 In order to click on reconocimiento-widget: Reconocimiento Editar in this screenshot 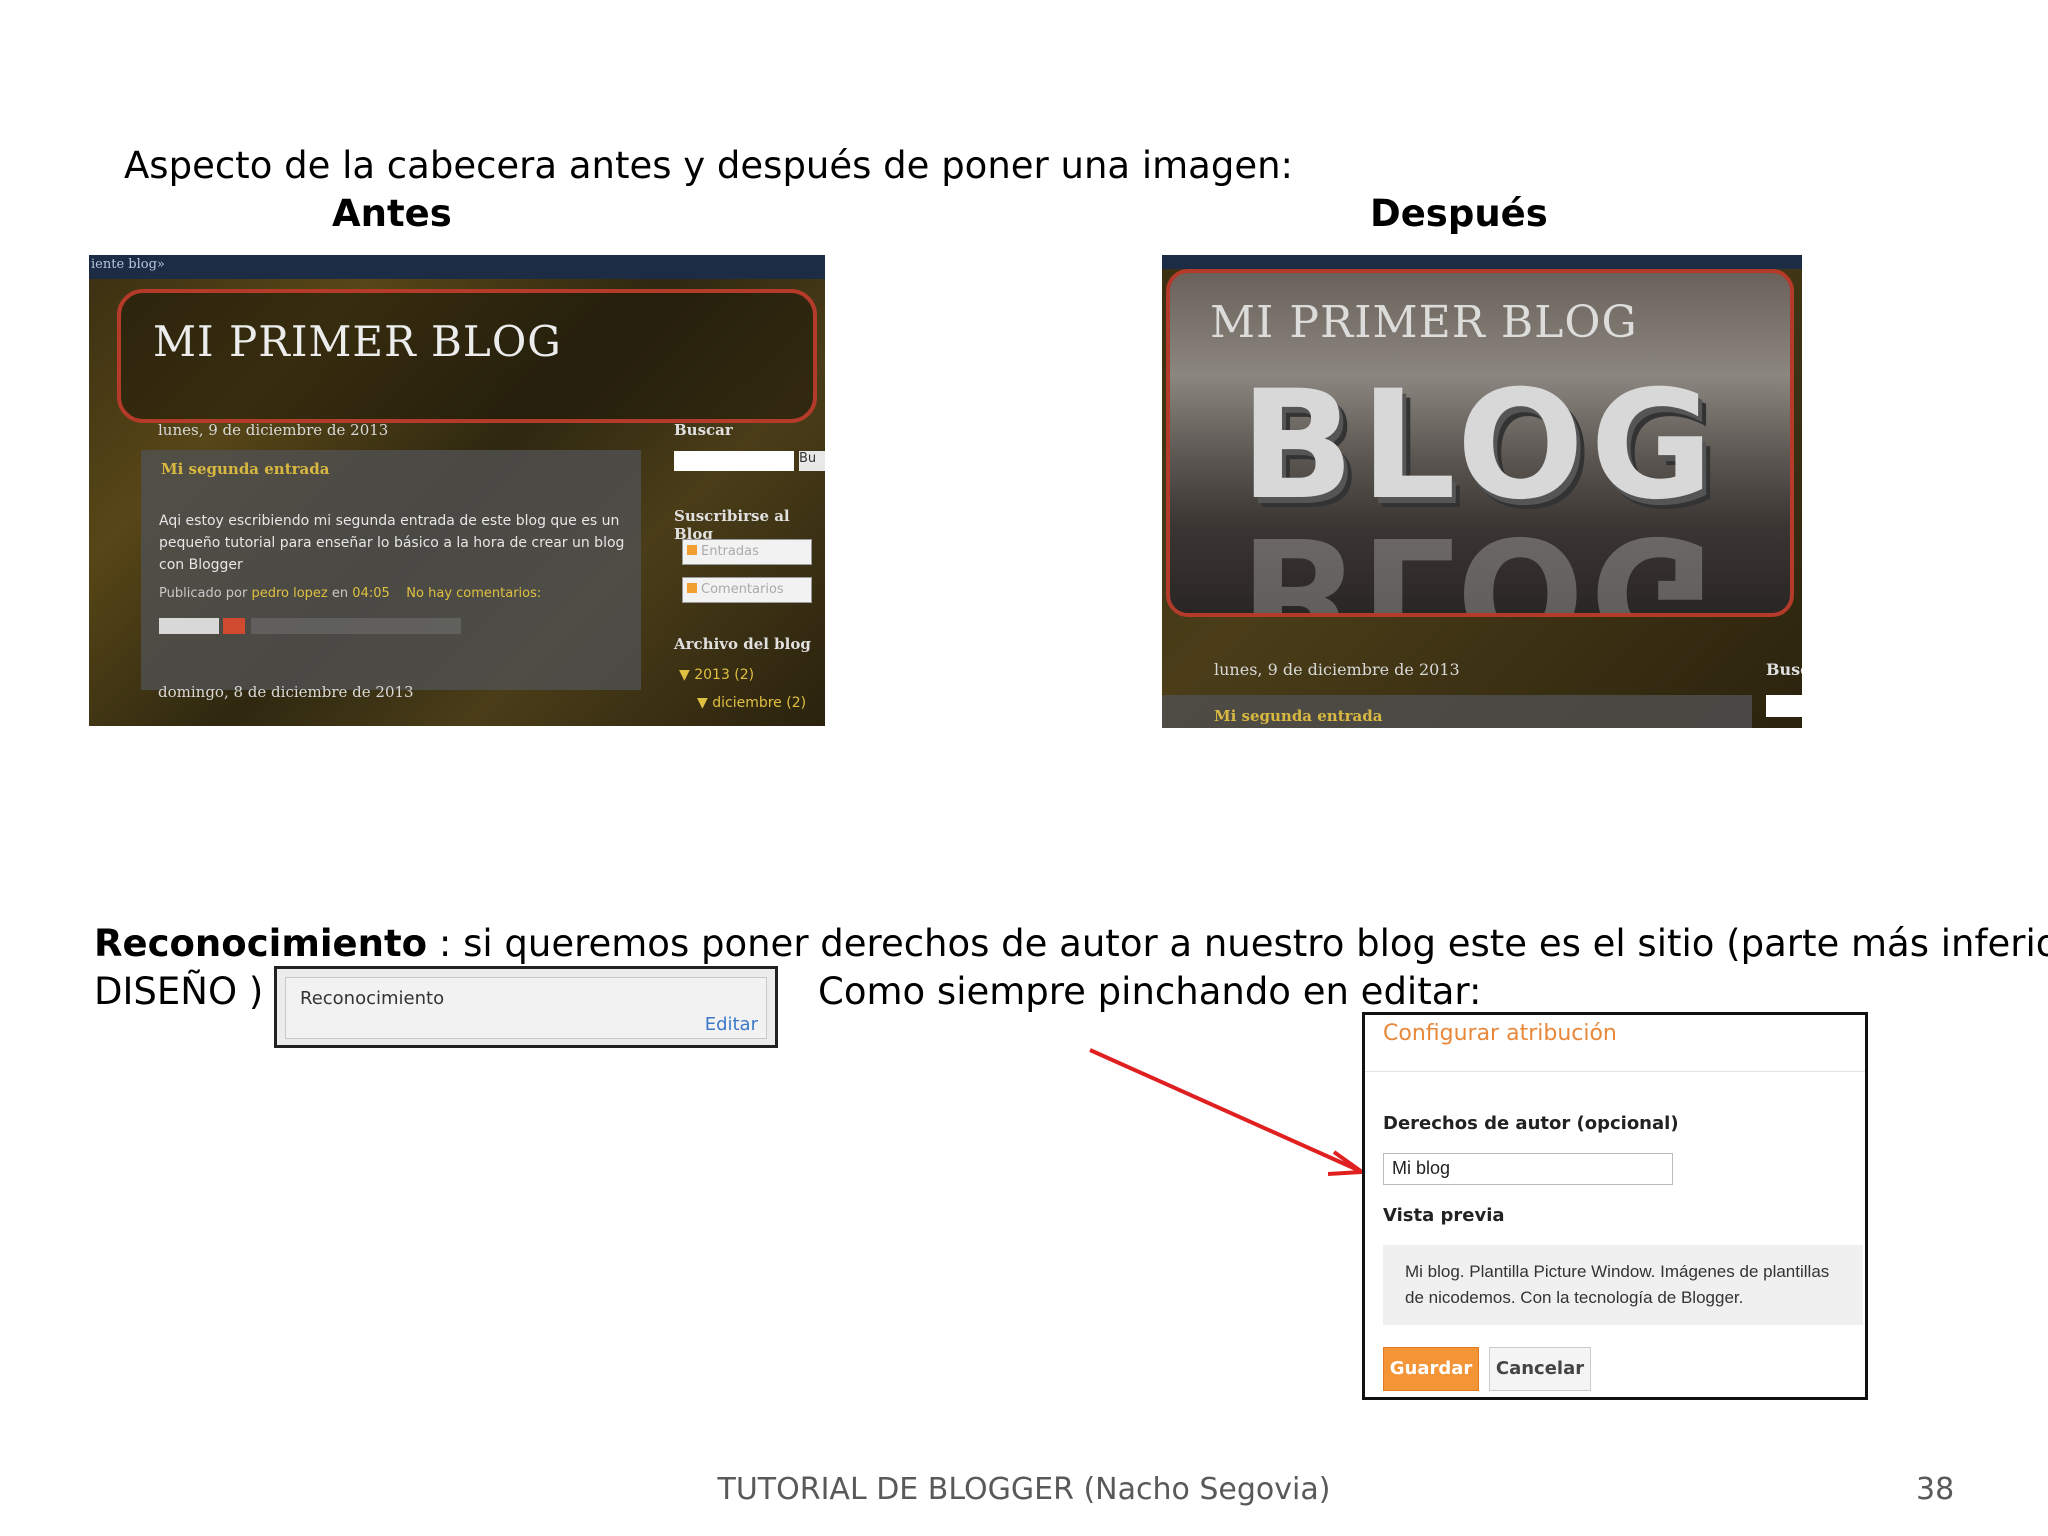, I will do `click(526, 1007)`.